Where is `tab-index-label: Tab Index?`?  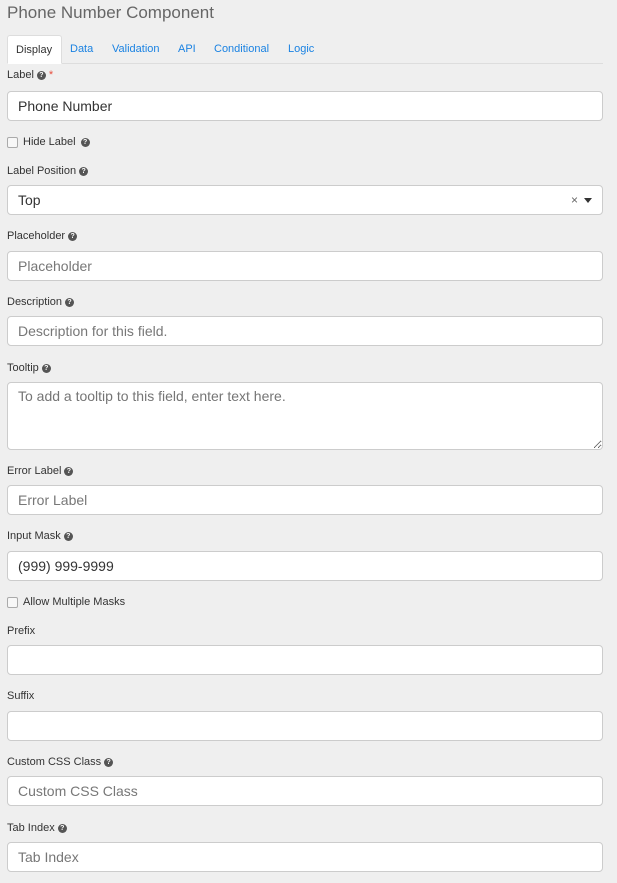
tab-index-label: Tab Index? is located at coordinates (37, 828).